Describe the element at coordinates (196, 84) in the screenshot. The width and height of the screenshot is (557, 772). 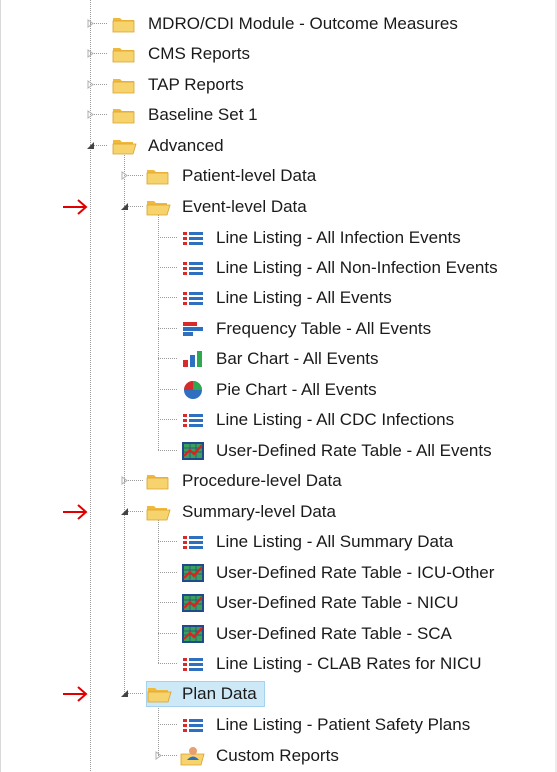
I see `tree-node-label: TAP Reports` at that location.